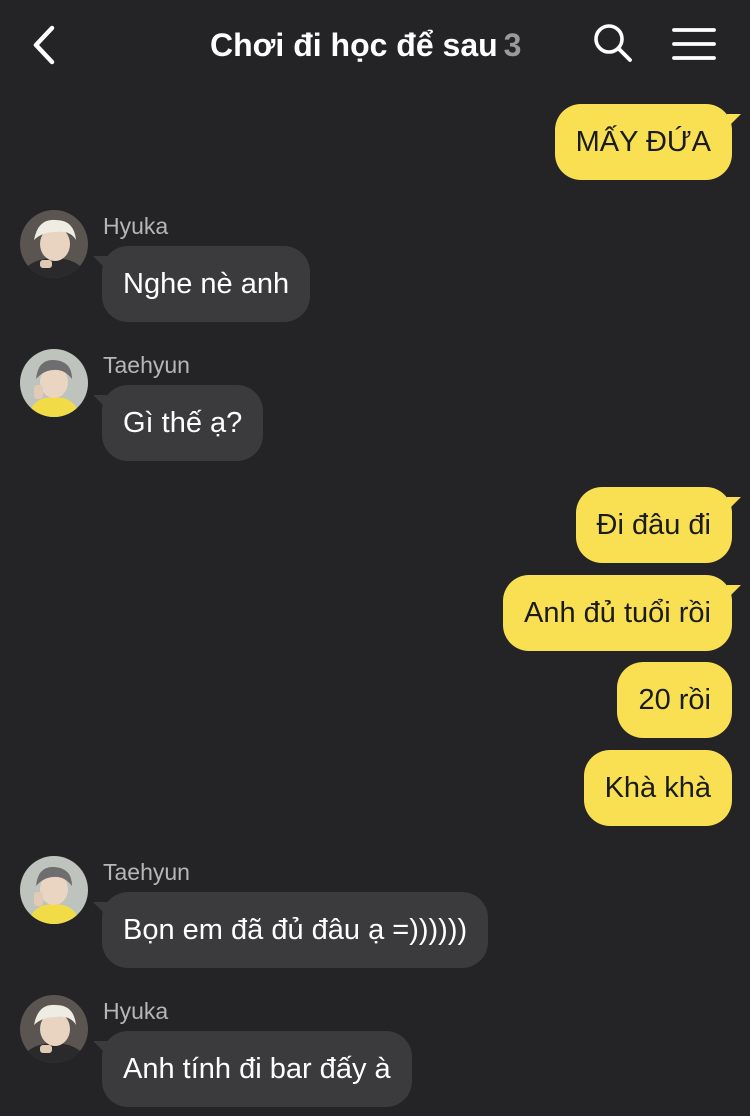 The image size is (750, 1116). I want to click on menu-button, so click(694, 44).